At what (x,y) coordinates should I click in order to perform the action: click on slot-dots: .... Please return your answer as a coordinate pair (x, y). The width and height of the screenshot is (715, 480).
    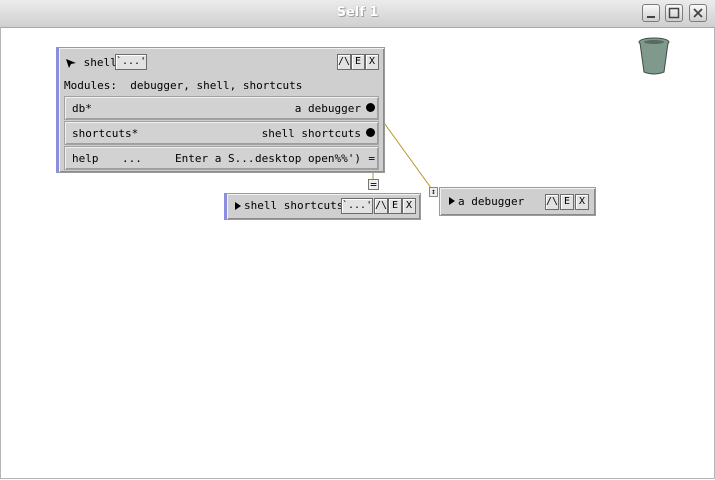
    Looking at the image, I should click on (132, 158).